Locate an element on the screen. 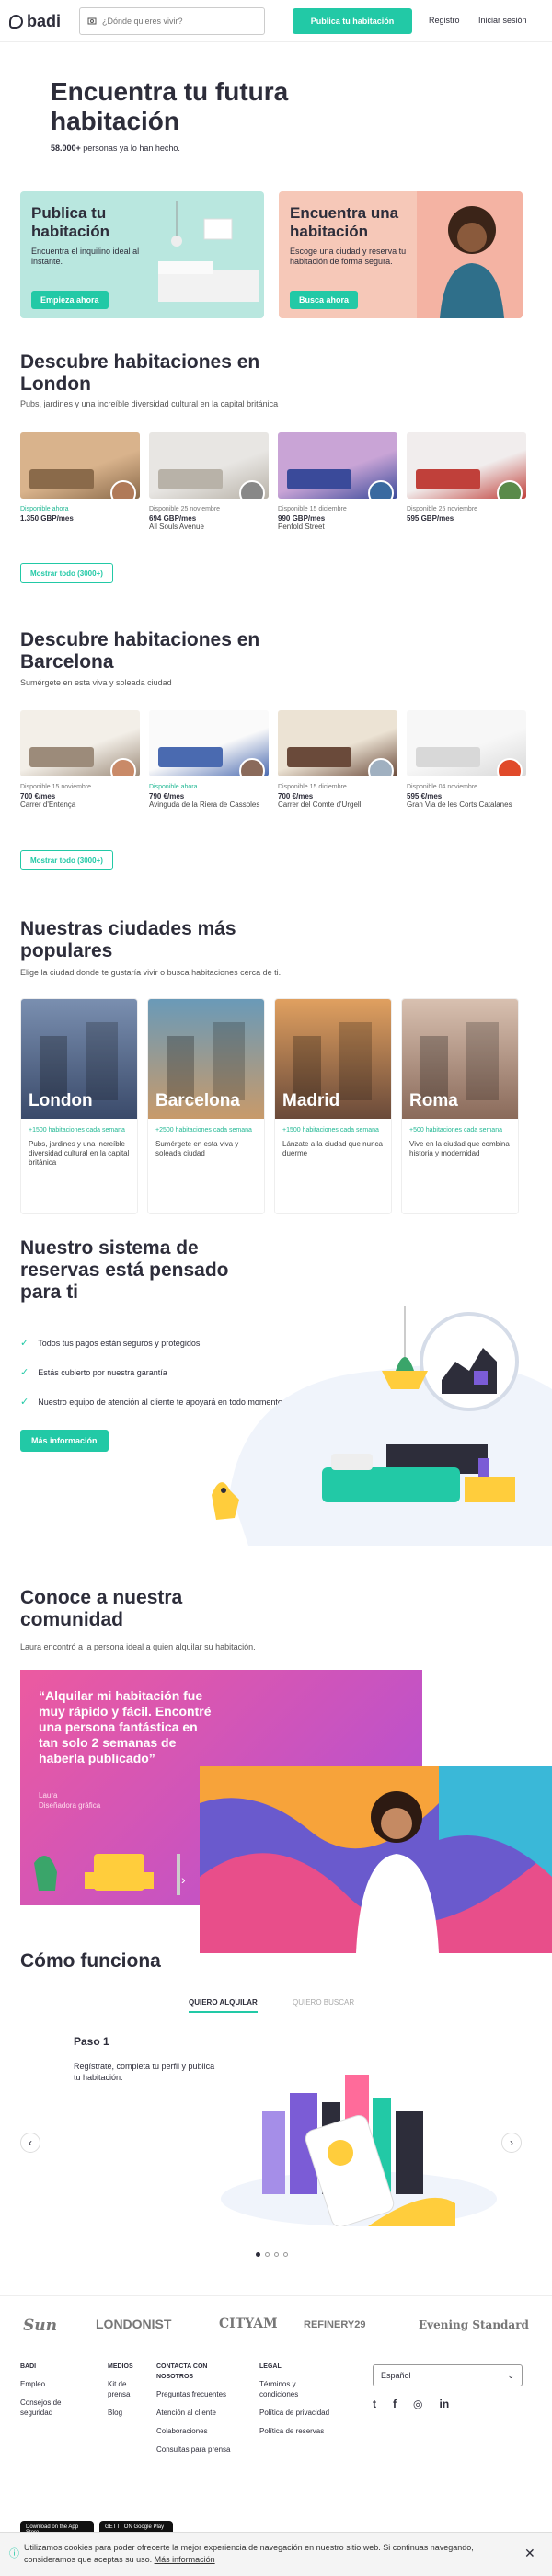 The image size is (552, 2576). community-section-title: Conoce a nuestra comunidad is located at coordinates (101, 1608).